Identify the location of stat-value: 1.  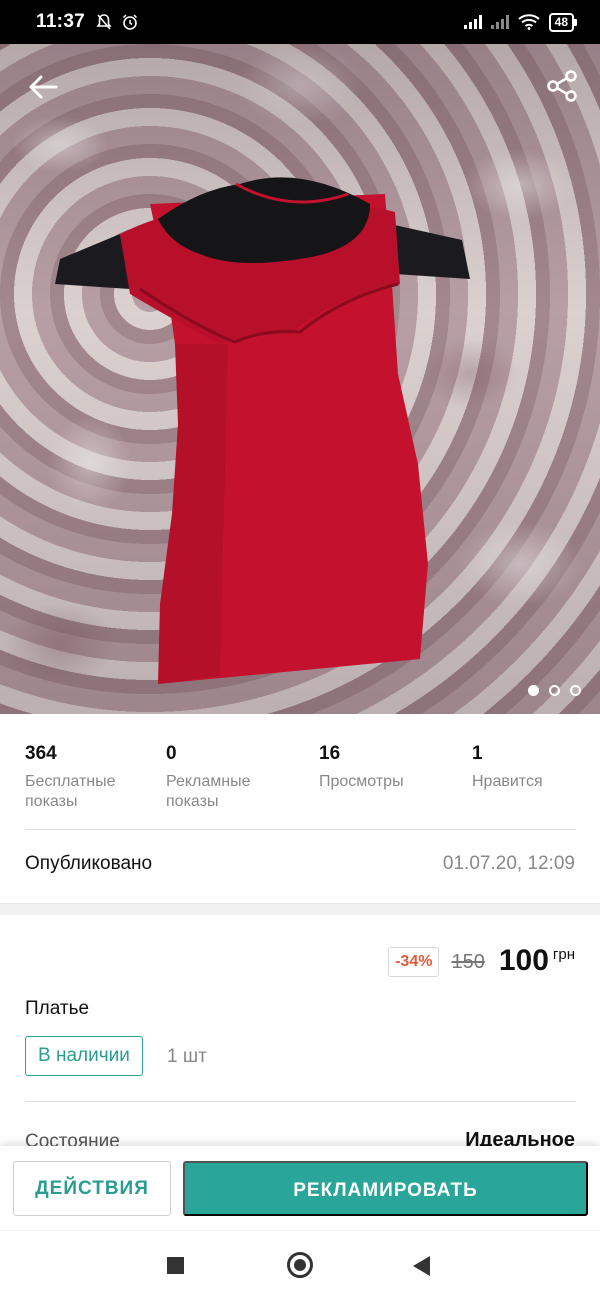
(477, 753).